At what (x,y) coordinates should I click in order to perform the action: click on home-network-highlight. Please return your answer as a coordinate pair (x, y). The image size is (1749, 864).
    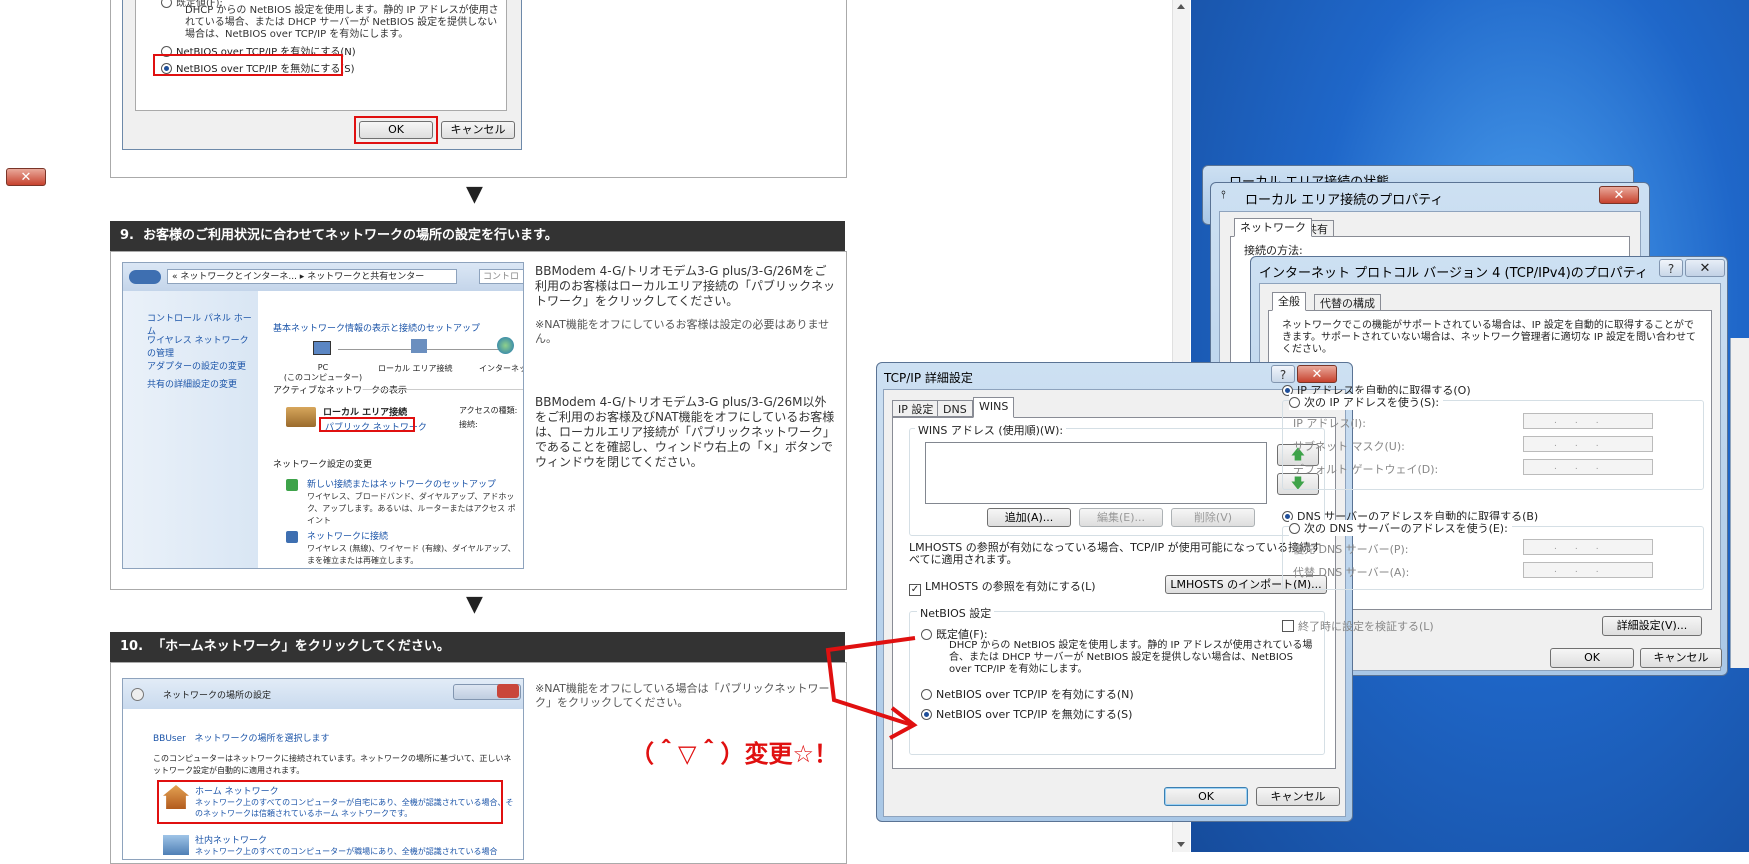
    Looking at the image, I should click on (330, 802).